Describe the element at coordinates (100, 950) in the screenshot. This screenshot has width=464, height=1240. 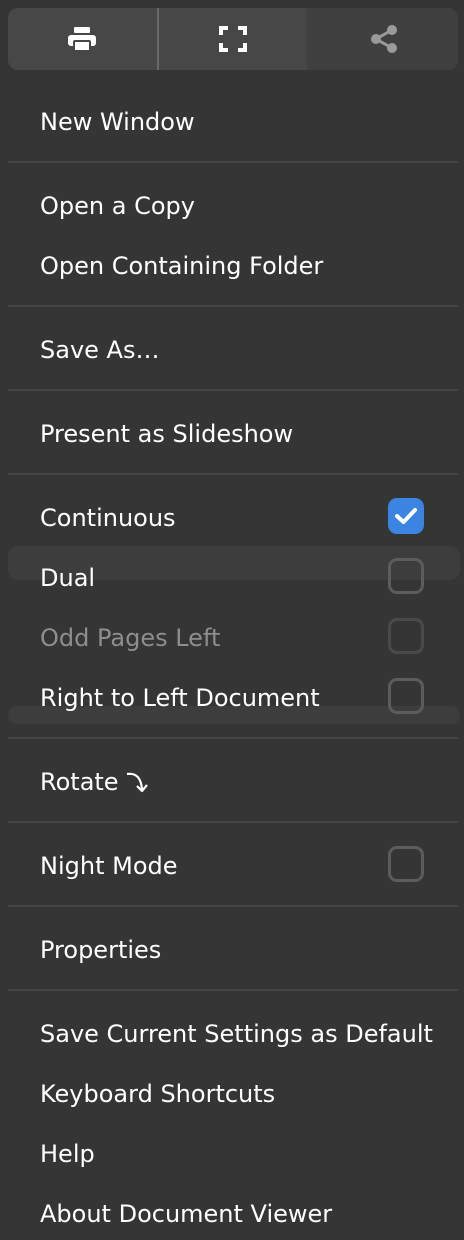
I see `menu-item-properties: Properties` at that location.